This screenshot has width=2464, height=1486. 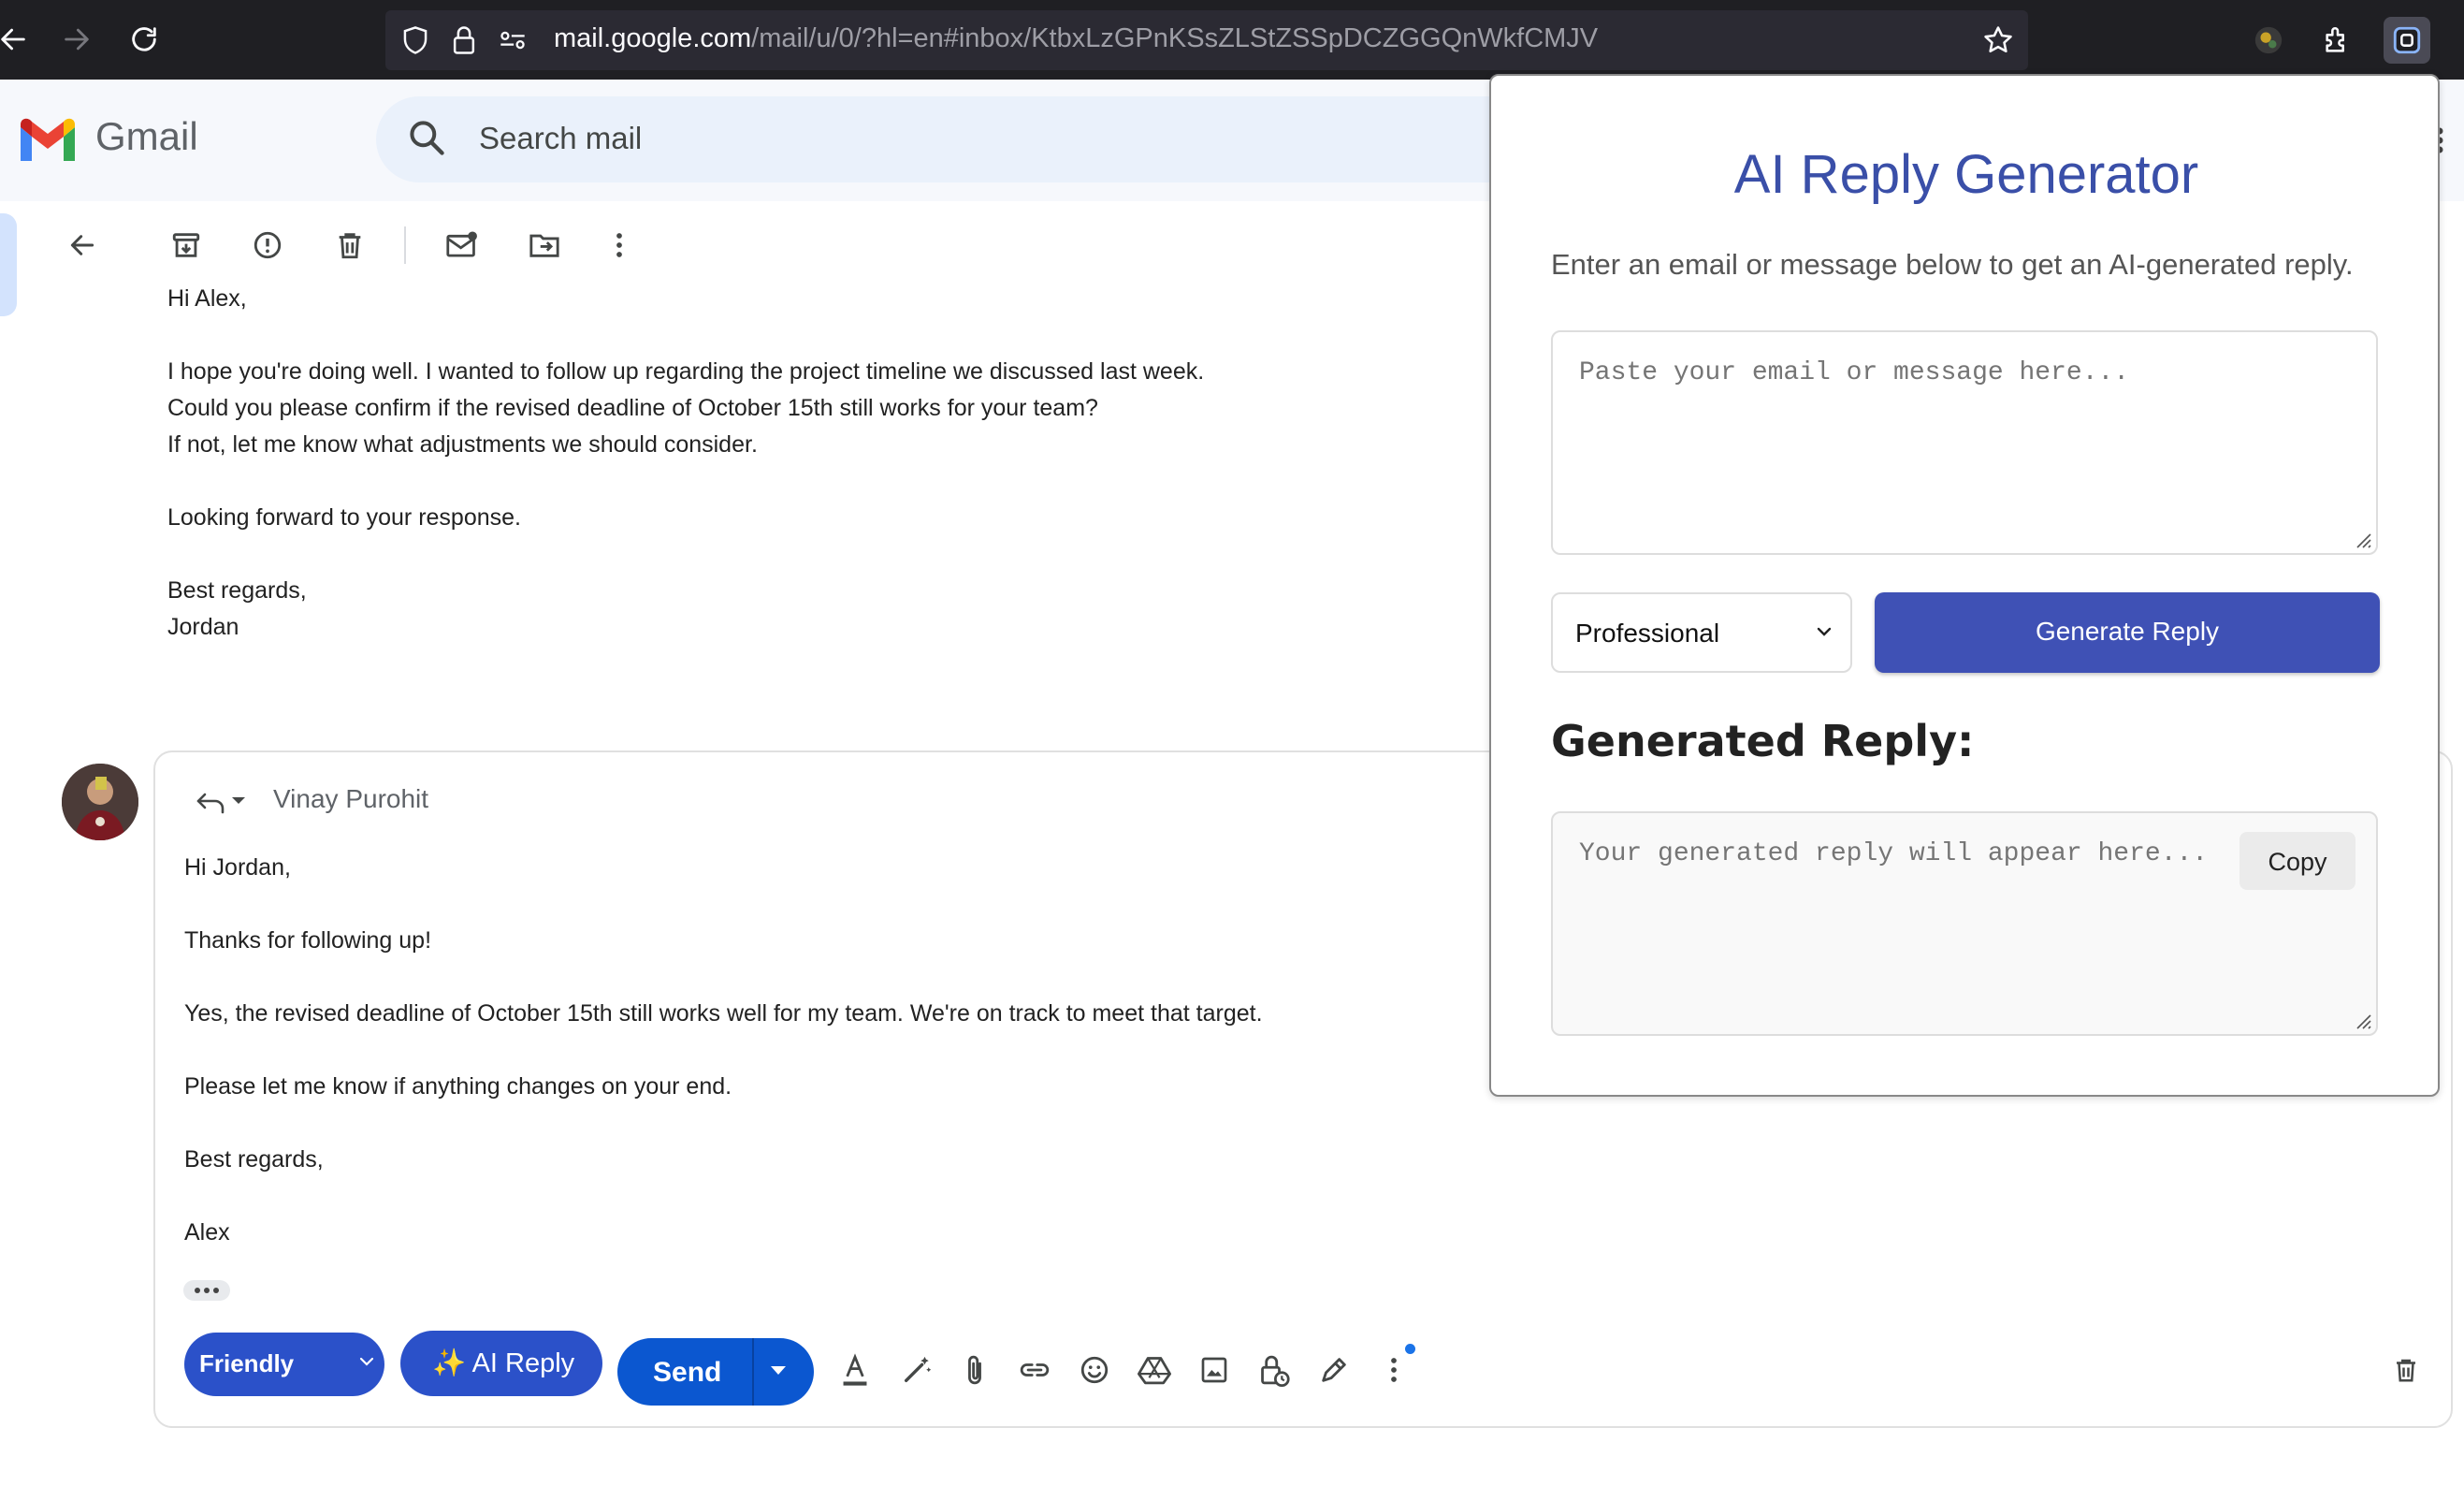 What do you see at coordinates (267, 245) in the screenshot?
I see `report-spam-icon` at bounding box center [267, 245].